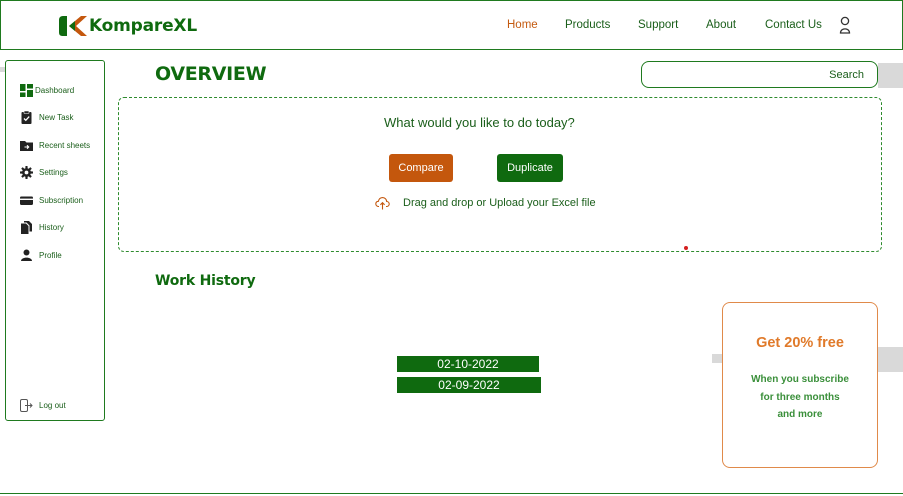  What do you see at coordinates (451, 493) in the screenshot?
I see `footer-divider` at bounding box center [451, 493].